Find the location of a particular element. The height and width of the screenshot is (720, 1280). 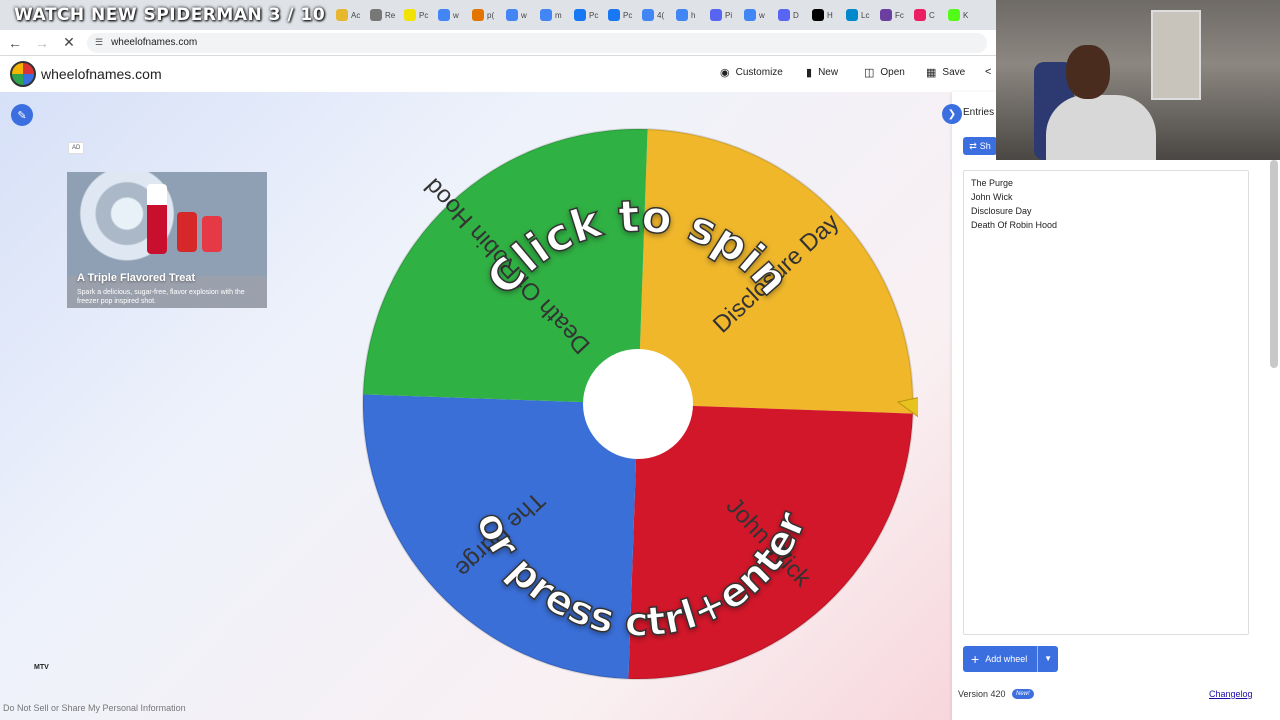

entry-line: Death Of Robin Hood is located at coordinates (1014, 225).